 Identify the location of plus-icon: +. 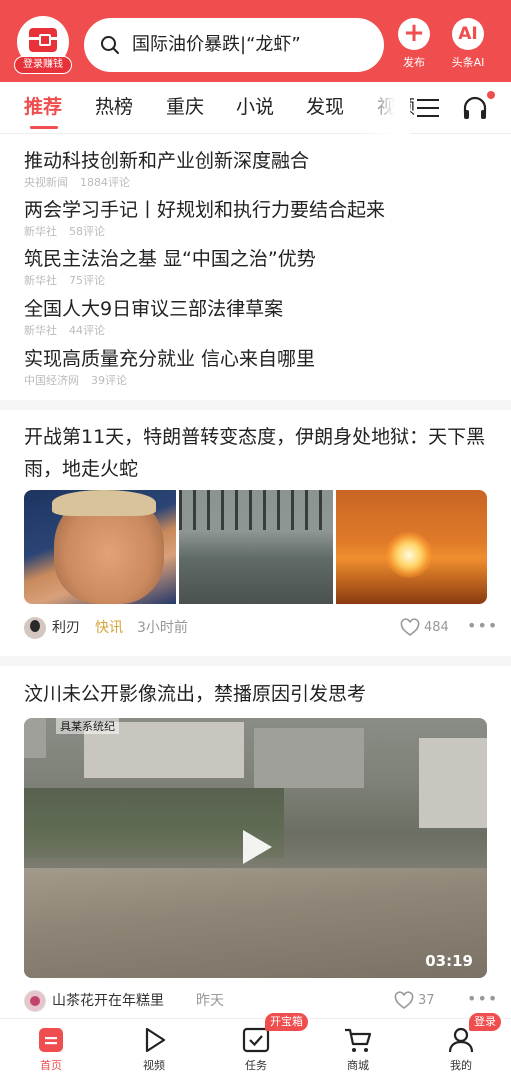
(414, 34).